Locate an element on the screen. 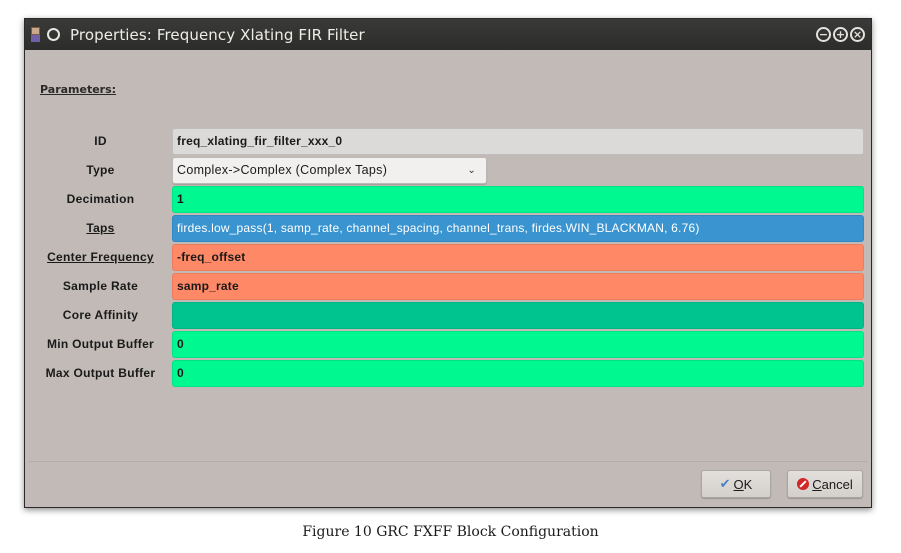 This screenshot has height=553, width=901. param-label: Core Affinity is located at coordinates (100, 315).